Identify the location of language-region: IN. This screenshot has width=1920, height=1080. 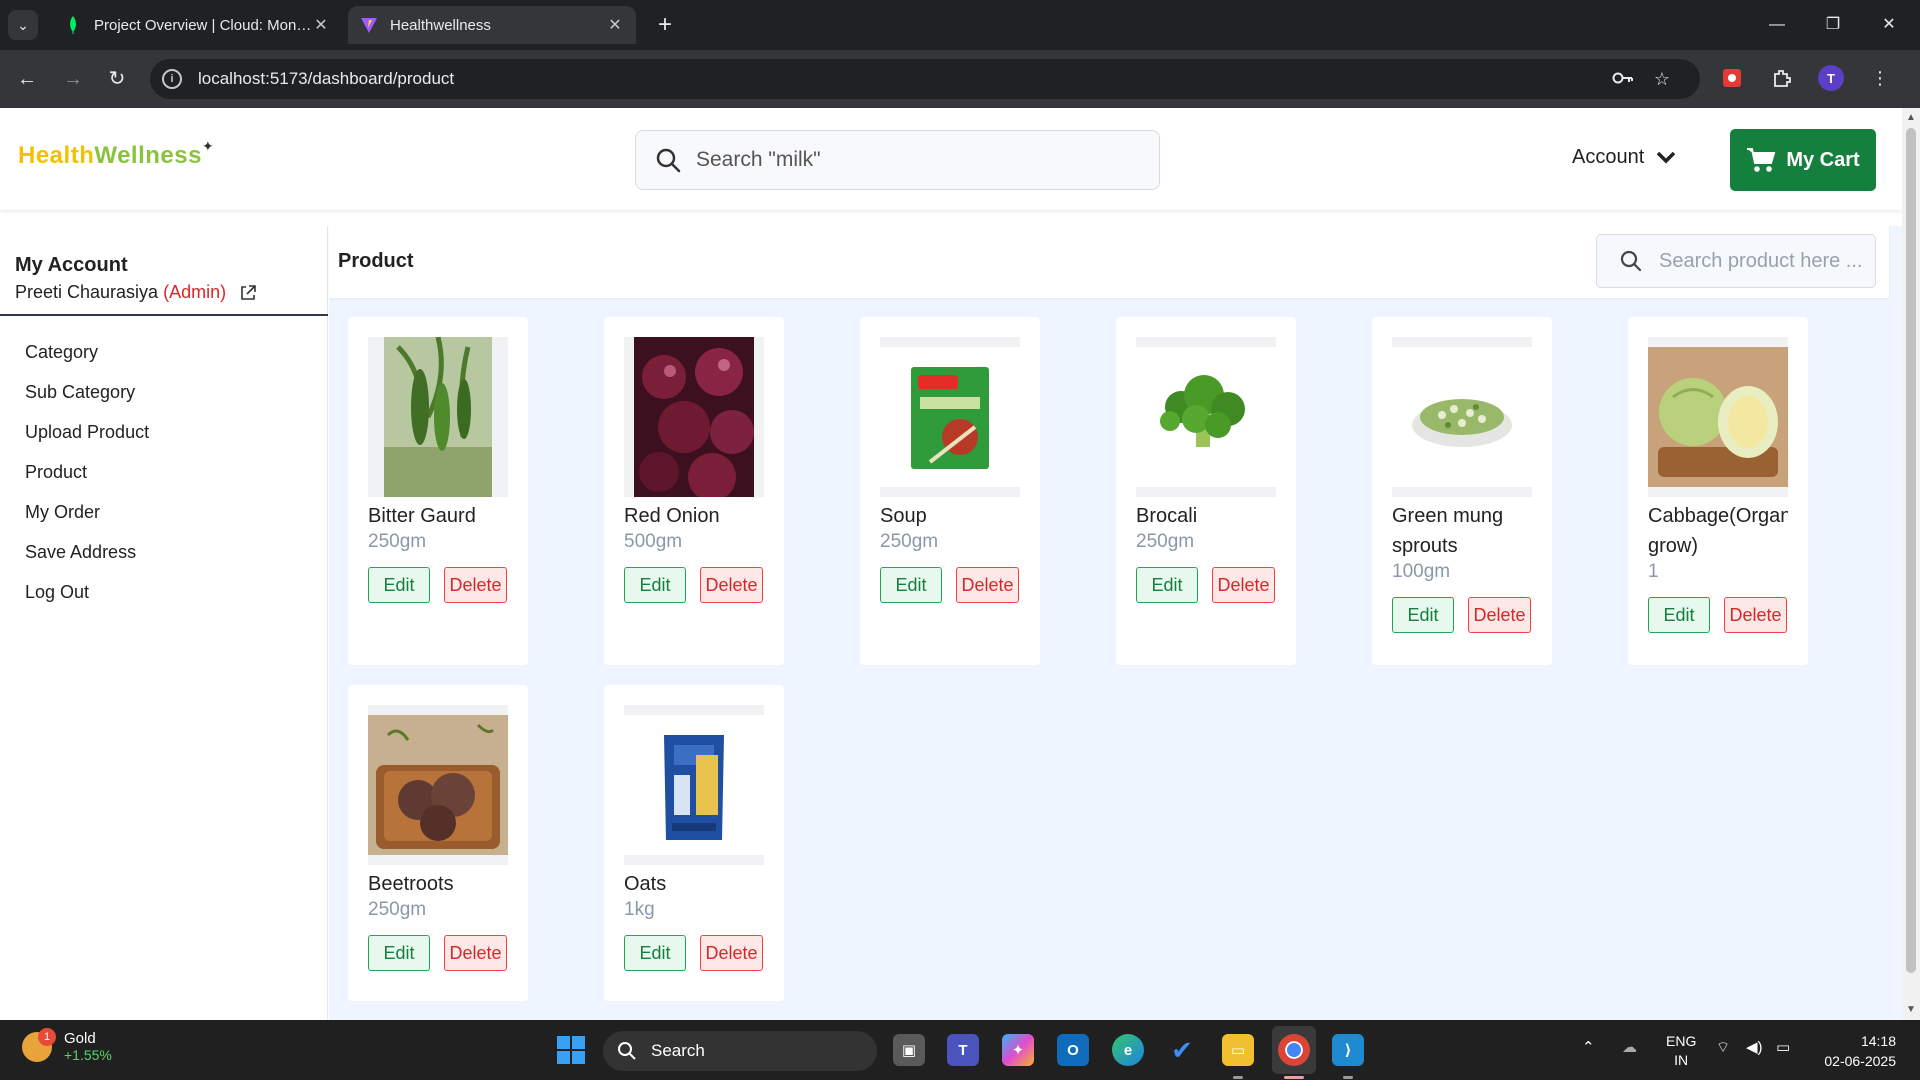
(1681, 1060).